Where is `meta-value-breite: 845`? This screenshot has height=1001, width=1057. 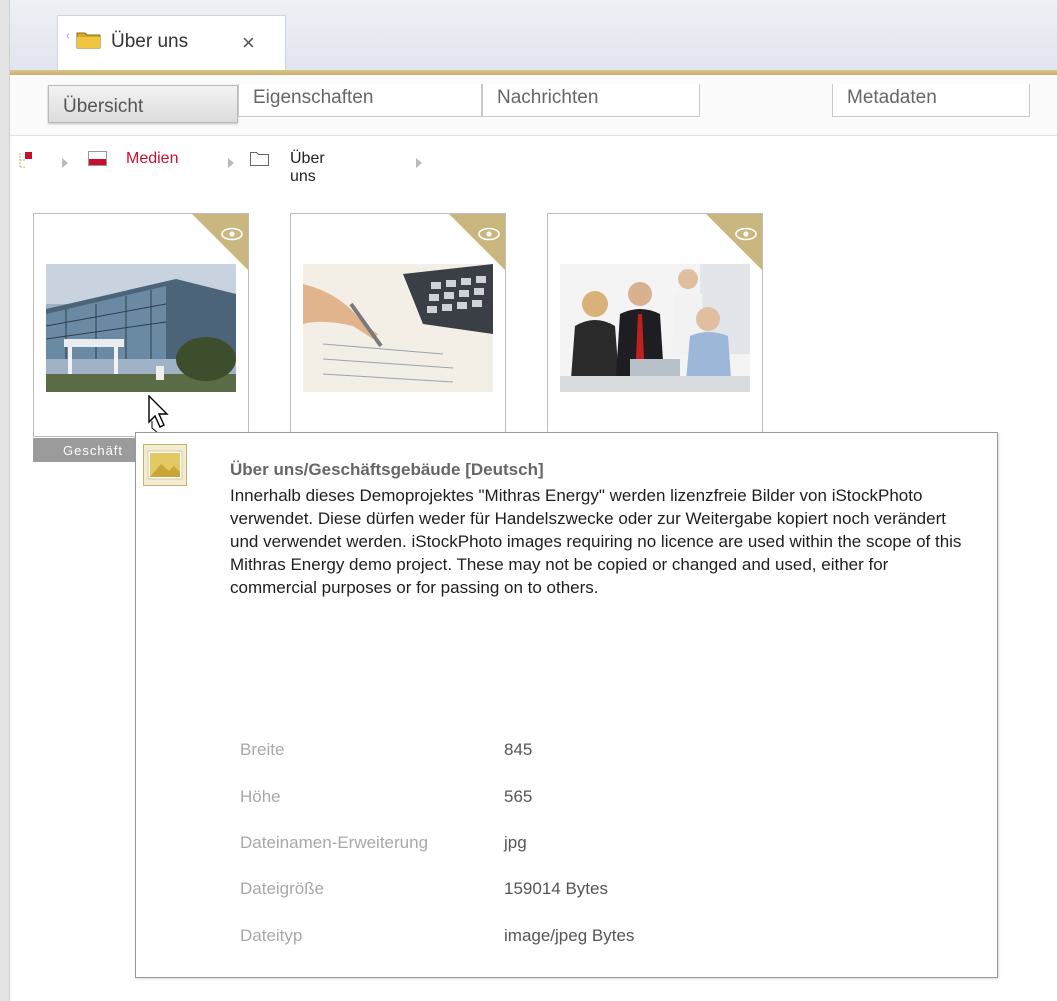 meta-value-breite: 845 is located at coordinates (518, 749).